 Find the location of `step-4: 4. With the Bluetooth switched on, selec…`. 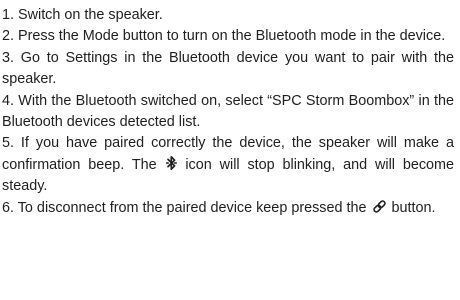

step-4: 4. With the Bluetooth switched on, selec… is located at coordinates (228, 112).